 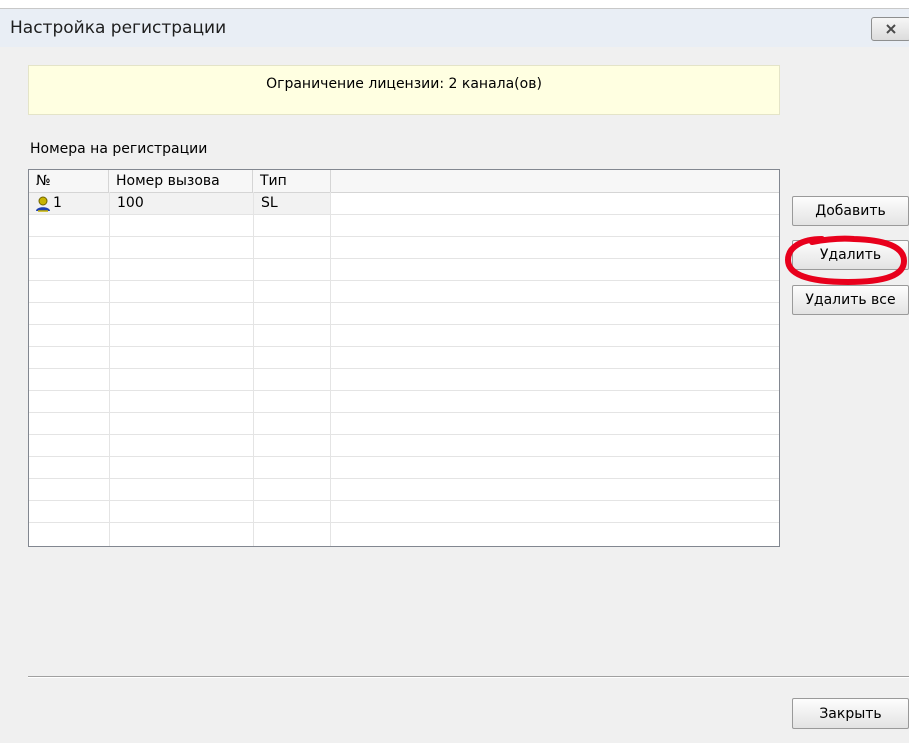 What do you see at coordinates (292, 181) in the screenshot?
I see `column-header-type: Тип` at bounding box center [292, 181].